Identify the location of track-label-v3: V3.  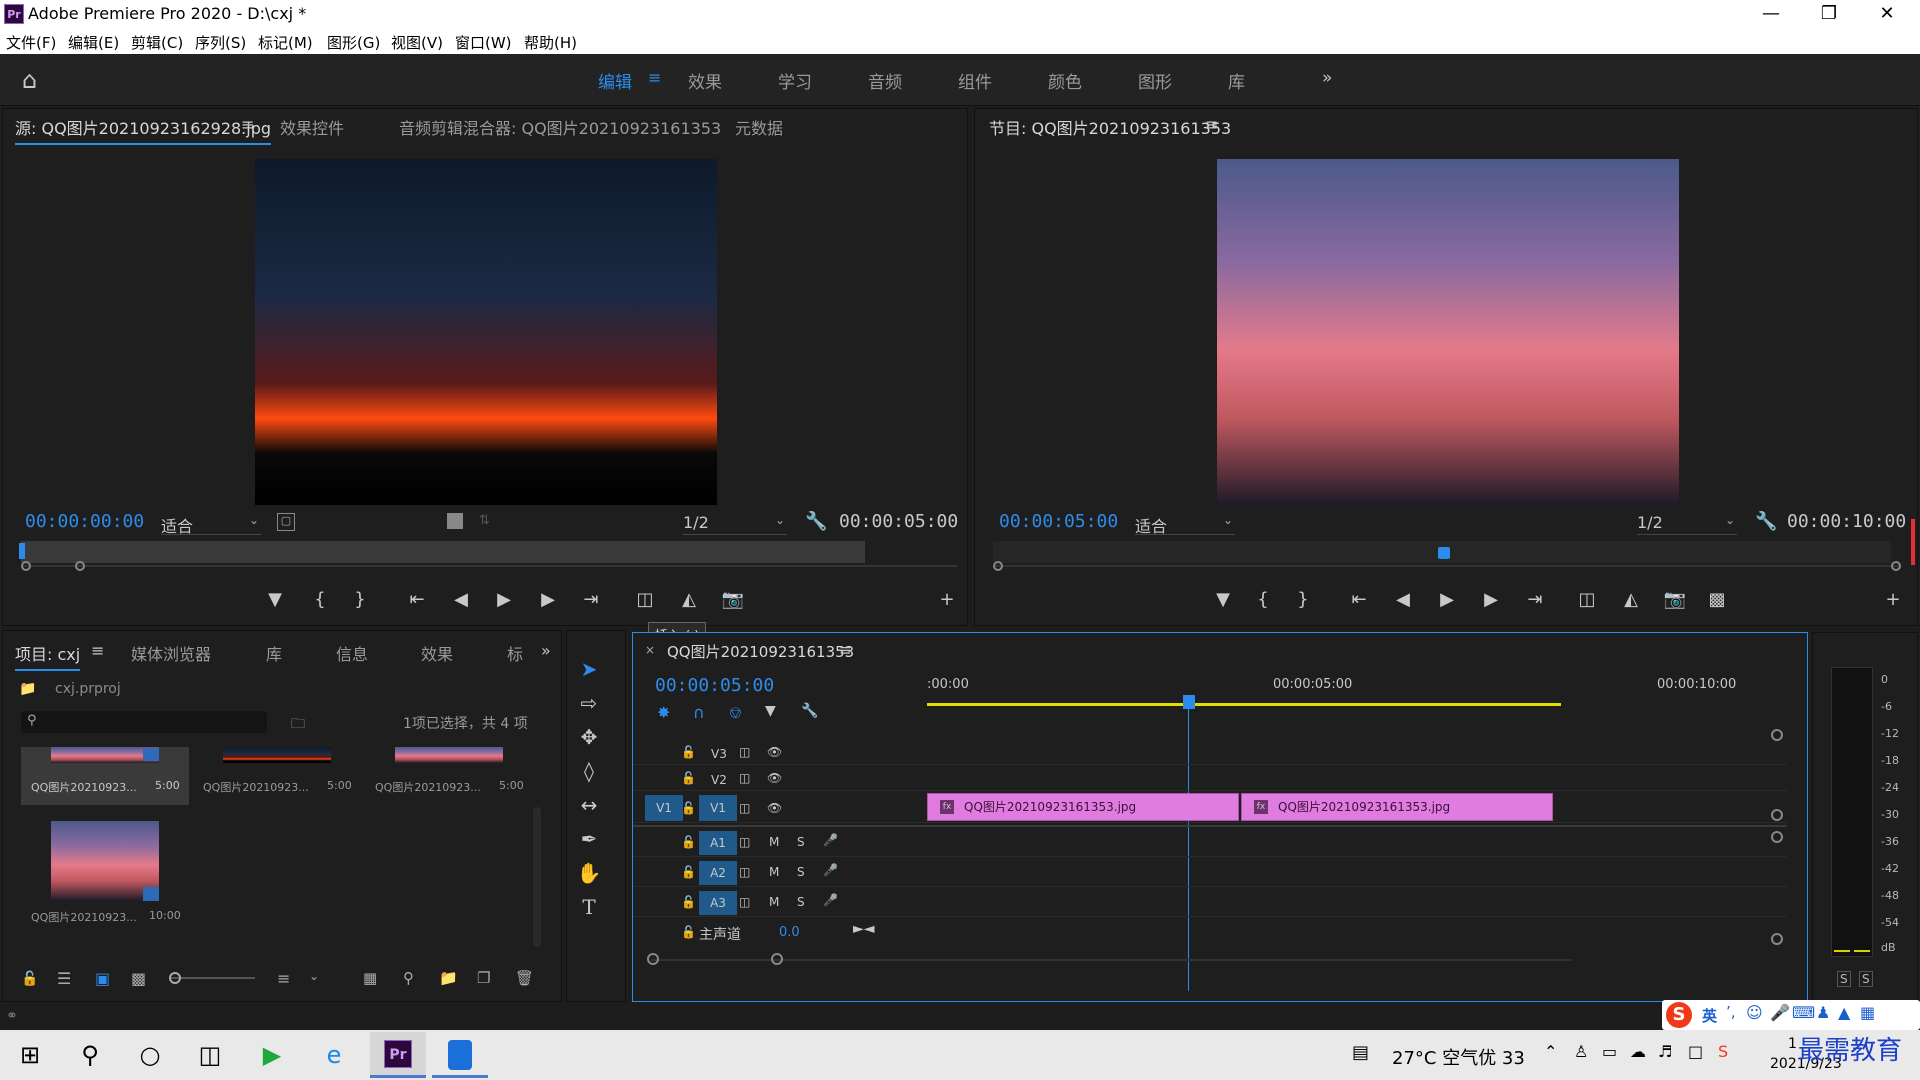
(719, 754).